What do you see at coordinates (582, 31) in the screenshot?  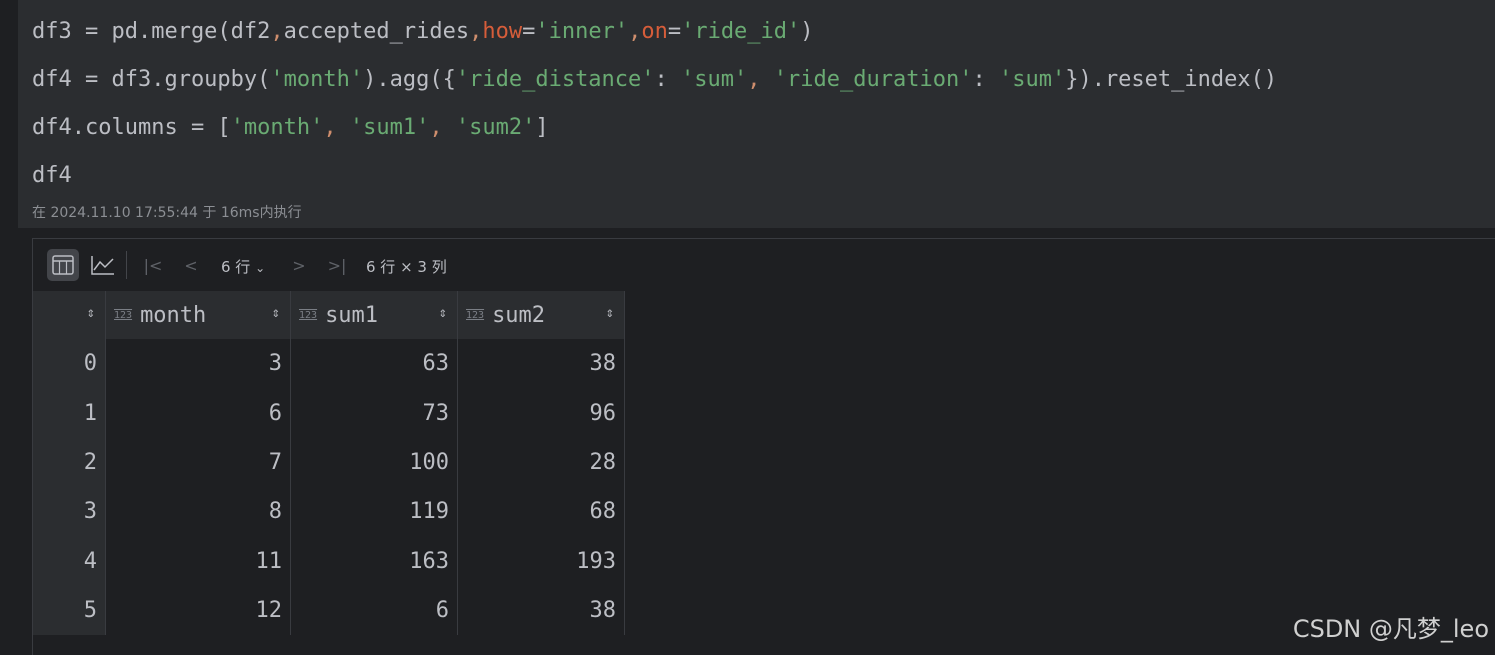 I see `code-token: 'inner'` at bounding box center [582, 31].